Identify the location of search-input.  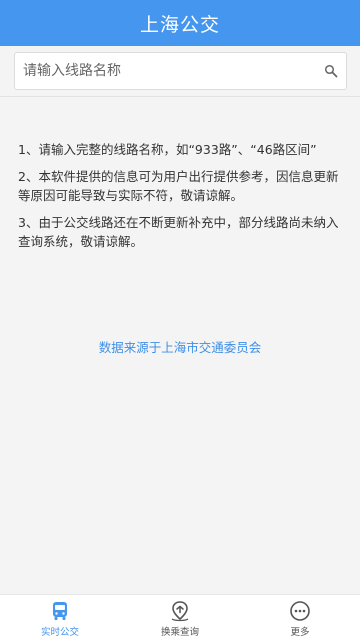
(168, 71).